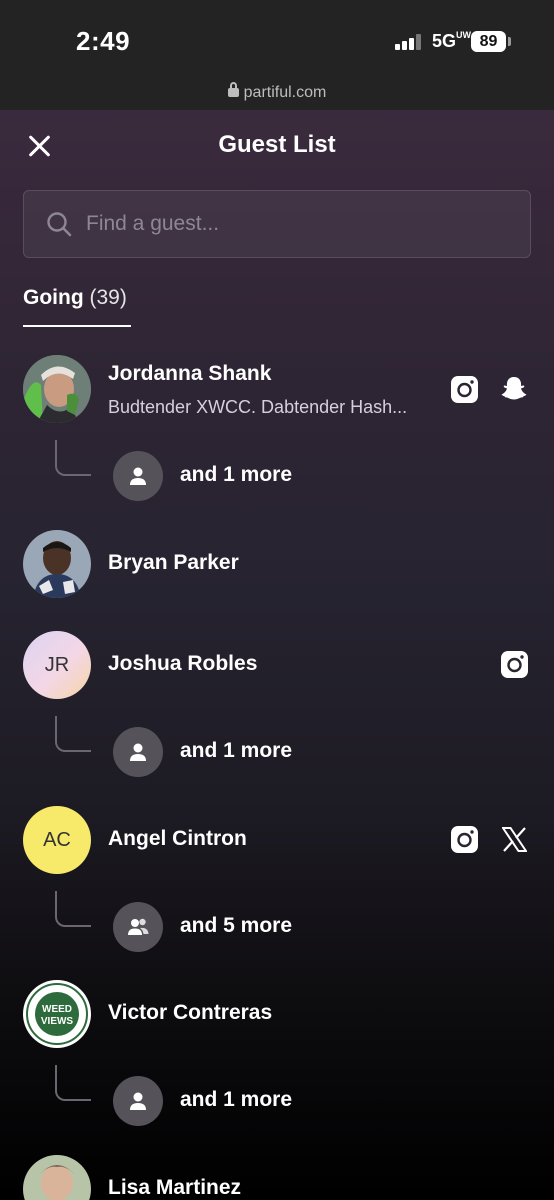 The width and height of the screenshot is (554, 1200). I want to click on guest-name: Lisa Martinez, so click(174, 1188).